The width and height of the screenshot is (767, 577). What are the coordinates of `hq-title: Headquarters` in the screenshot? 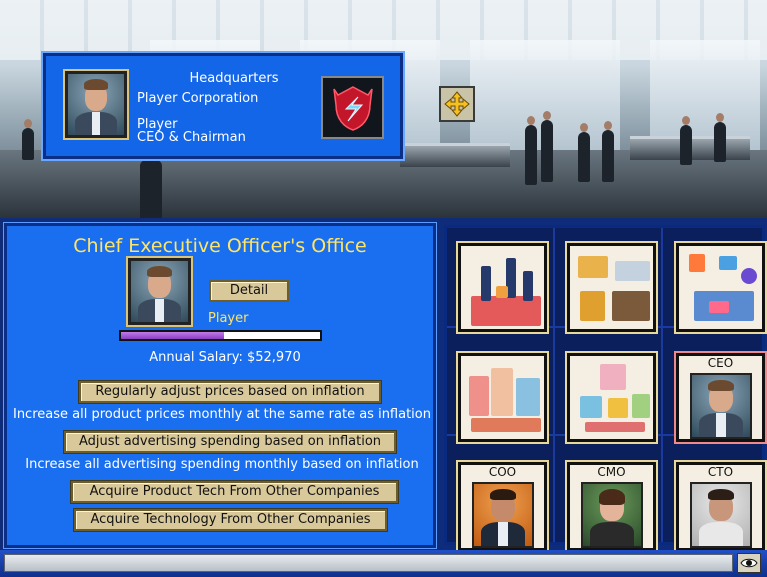 It's located at (234, 78).